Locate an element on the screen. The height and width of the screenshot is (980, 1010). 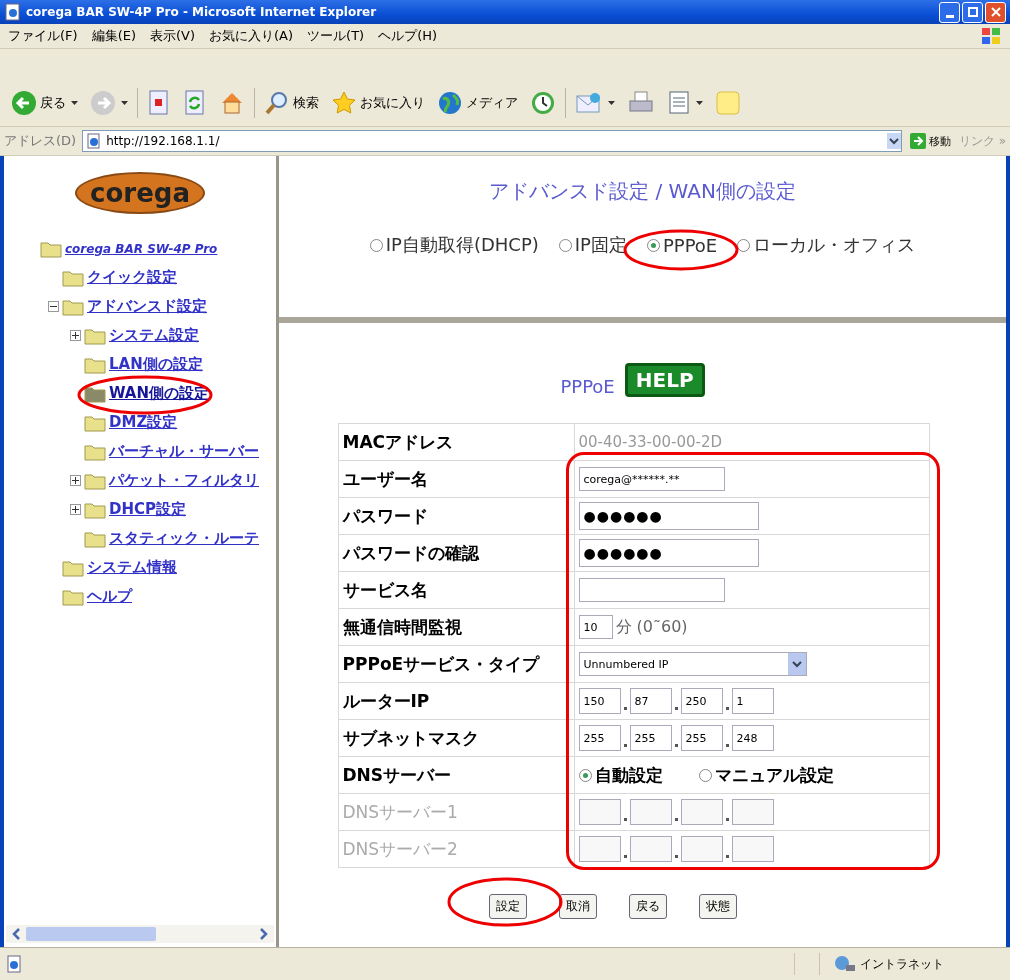
help-button: HELP is located at coordinates (664, 380).